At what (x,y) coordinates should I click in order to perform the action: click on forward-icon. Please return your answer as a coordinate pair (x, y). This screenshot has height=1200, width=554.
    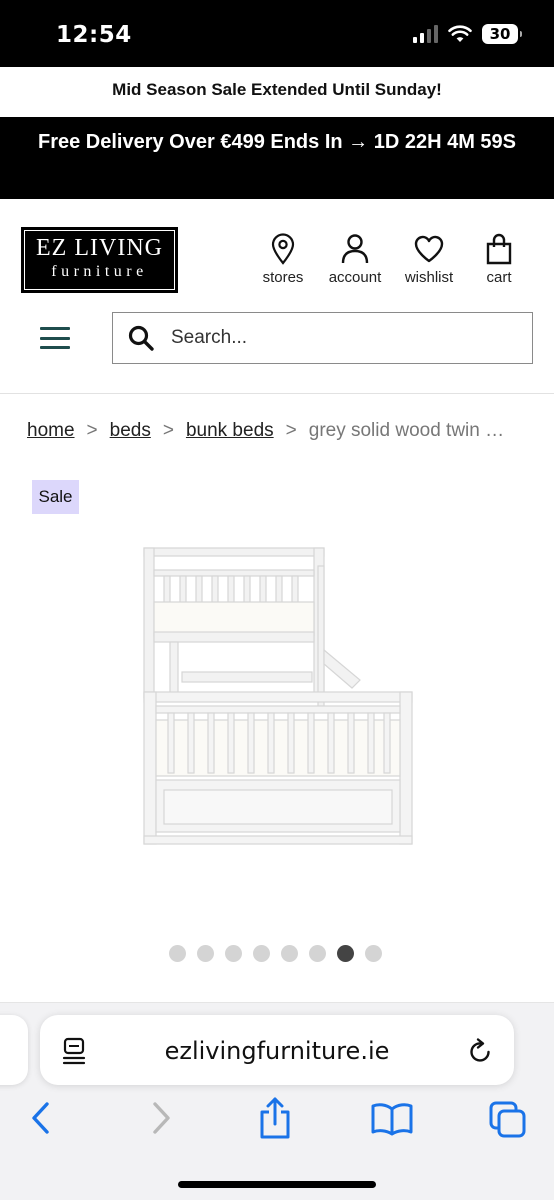
    Looking at the image, I should click on (161, 1118).